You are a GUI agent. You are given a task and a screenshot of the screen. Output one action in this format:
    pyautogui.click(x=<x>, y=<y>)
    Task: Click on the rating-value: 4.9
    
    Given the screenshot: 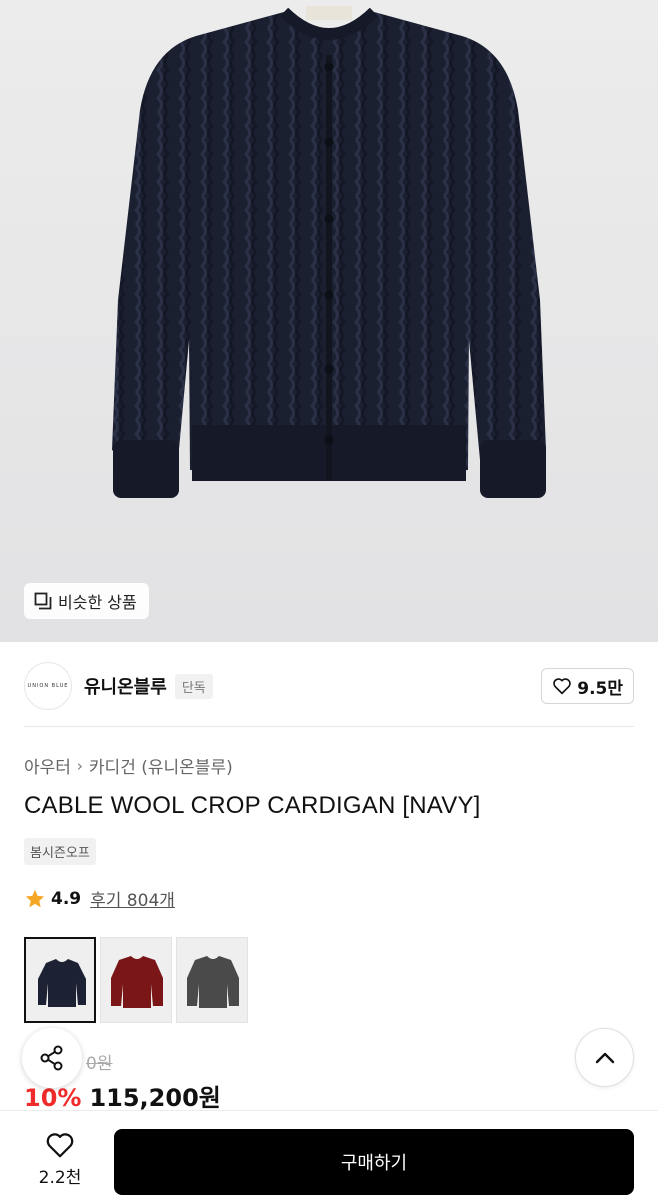 What is the action you would take?
    pyautogui.click(x=66, y=898)
    